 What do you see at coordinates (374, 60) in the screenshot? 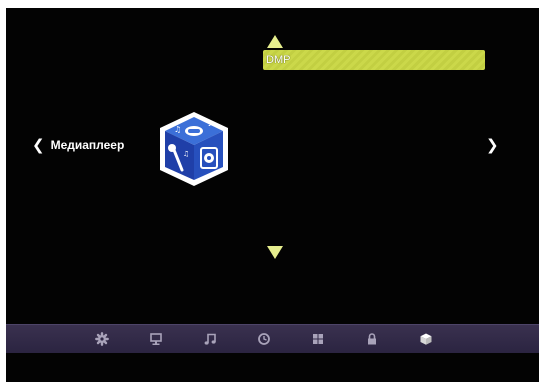
I see `menu-item-dmp: DMP` at bounding box center [374, 60].